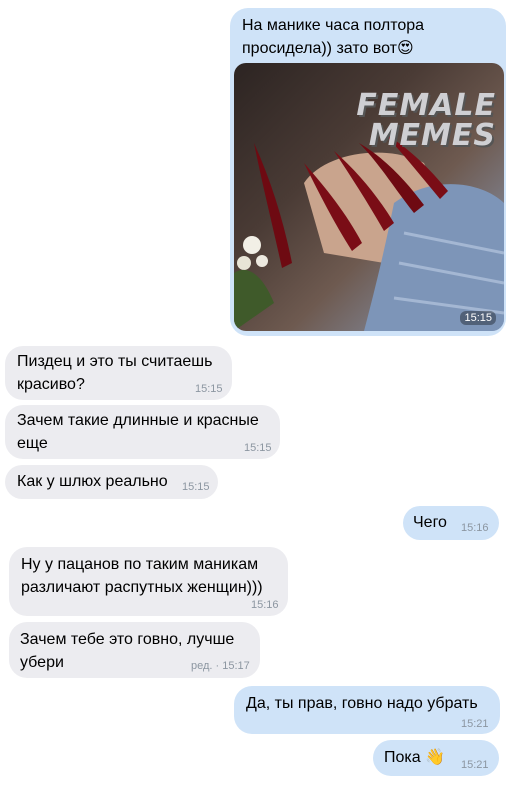 The width and height of the screenshot is (510, 787). Describe the element at coordinates (451, 523) in the screenshot. I see `outgoing-message: Чего 15:16` at that location.